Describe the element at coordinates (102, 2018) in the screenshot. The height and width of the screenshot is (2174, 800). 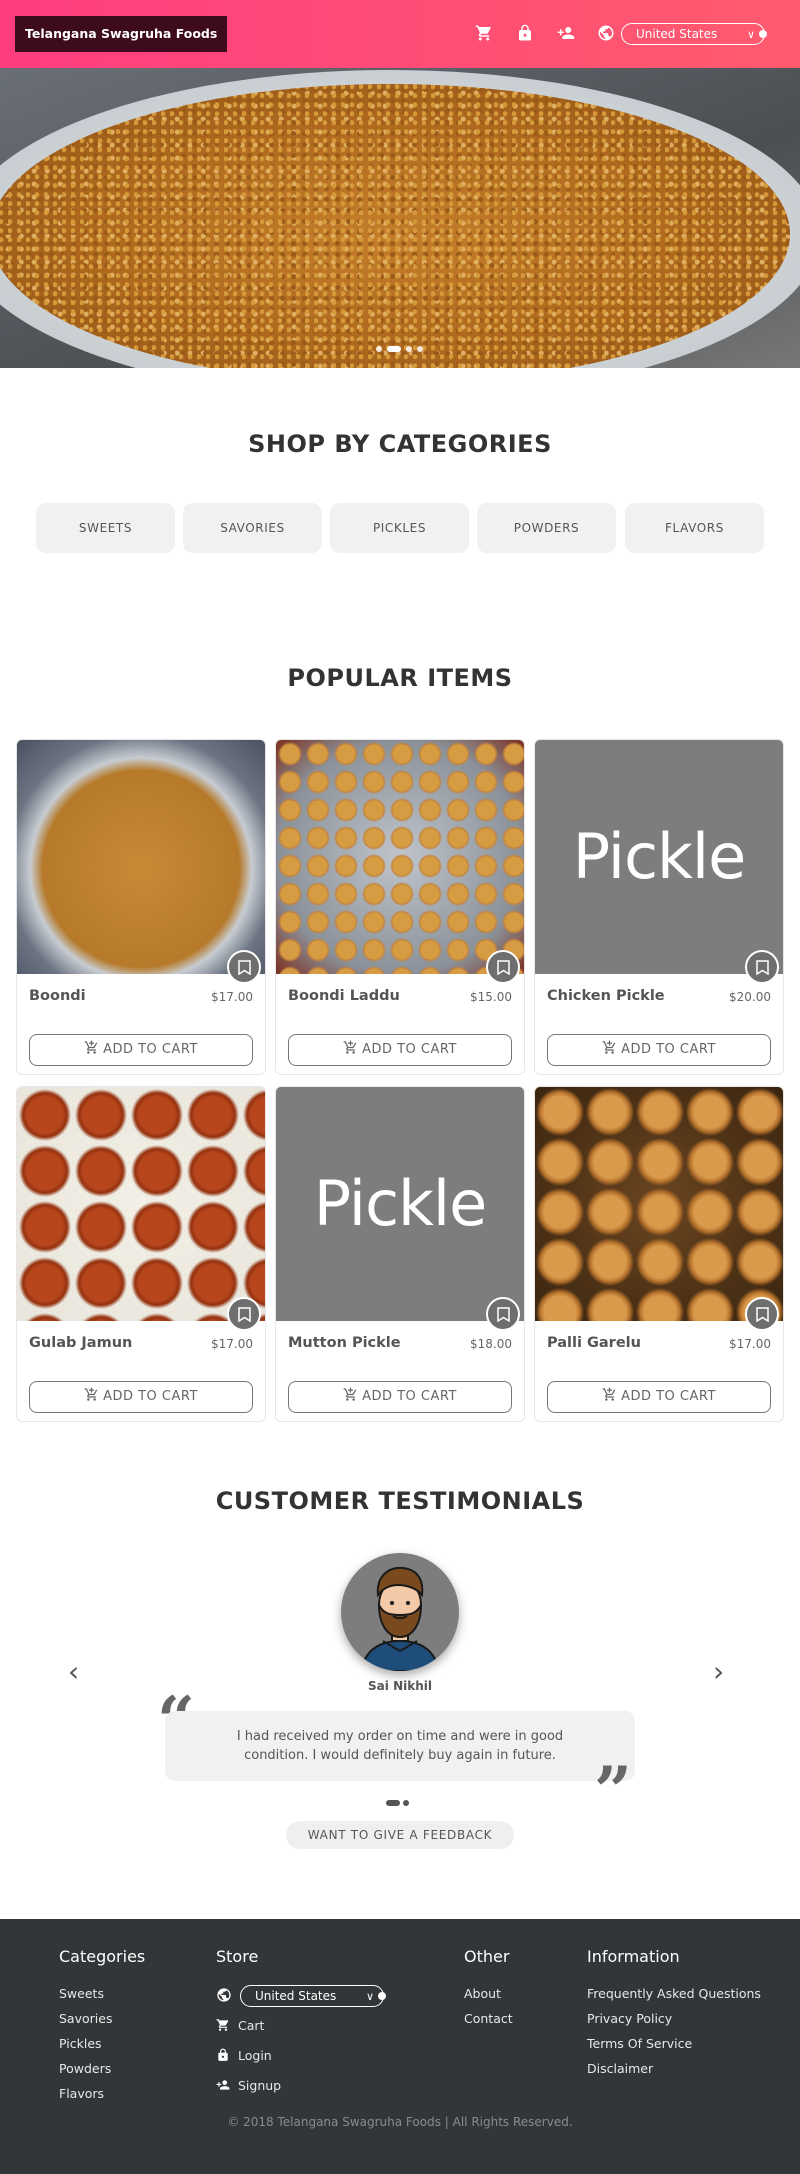
I see `footer-link-savories: Savories` at that location.